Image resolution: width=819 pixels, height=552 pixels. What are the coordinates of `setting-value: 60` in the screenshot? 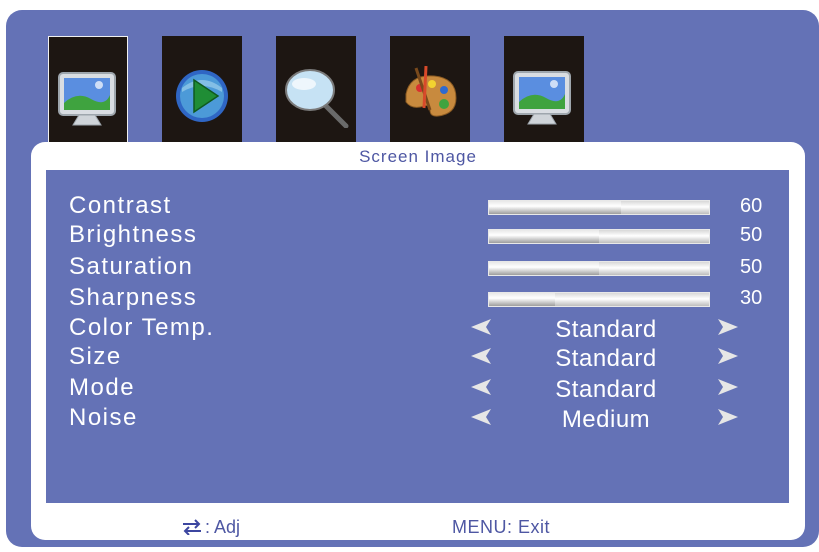 It's located at (751, 206).